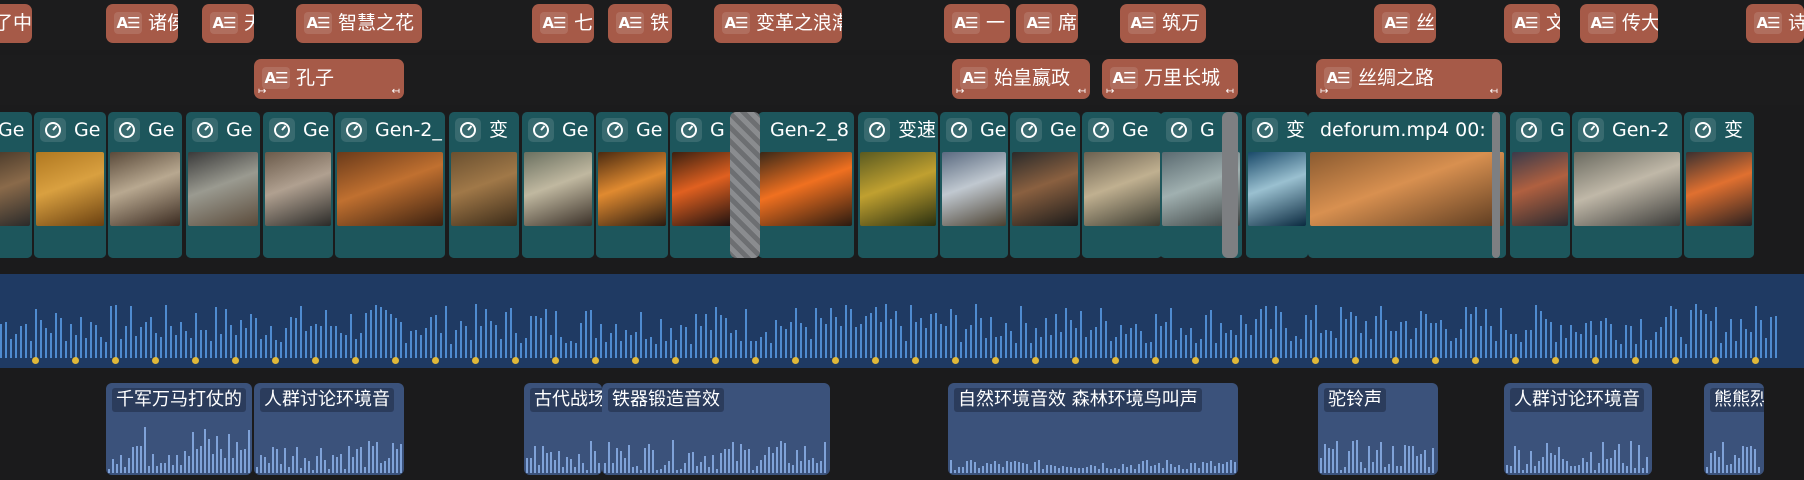 The height and width of the screenshot is (480, 1804). Describe the element at coordinates (1093, 429) in the screenshot. I see `sfx-clip: 自然环境音效 森林环境鸟叫声` at that location.